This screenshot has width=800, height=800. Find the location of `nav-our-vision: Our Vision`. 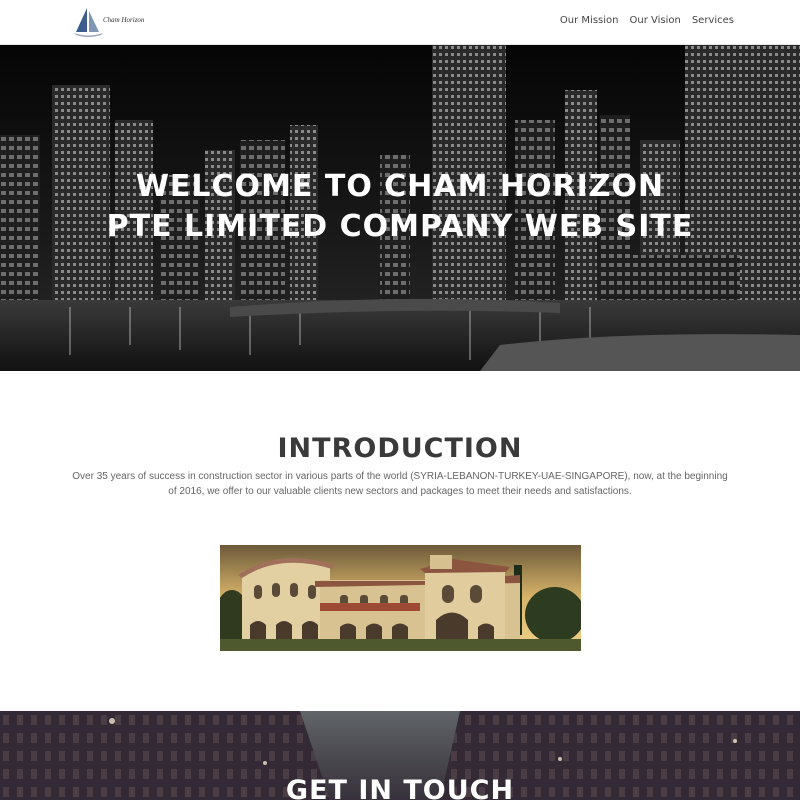

nav-our-vision: Our Vision is located at coordinates (654, 20).